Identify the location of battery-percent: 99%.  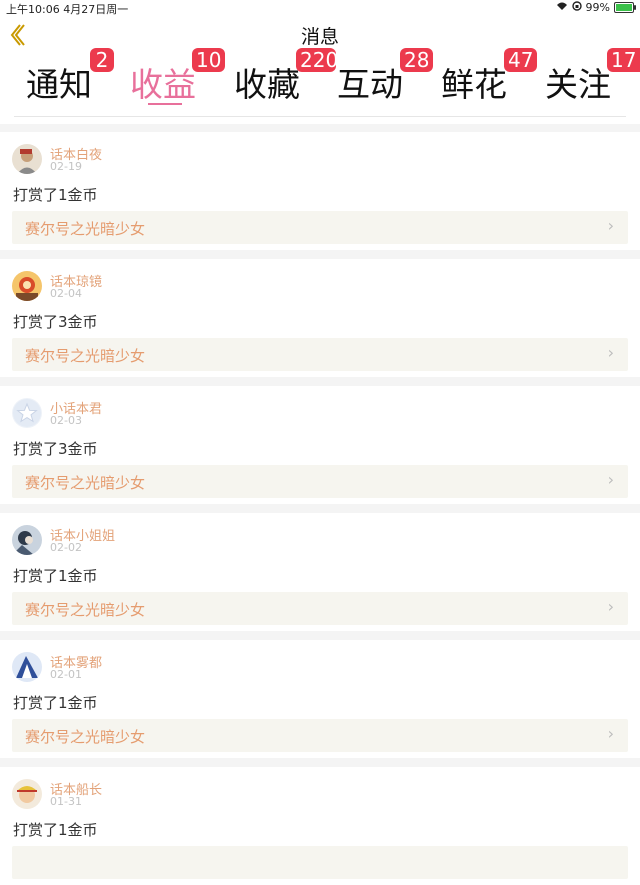
(597, 7).